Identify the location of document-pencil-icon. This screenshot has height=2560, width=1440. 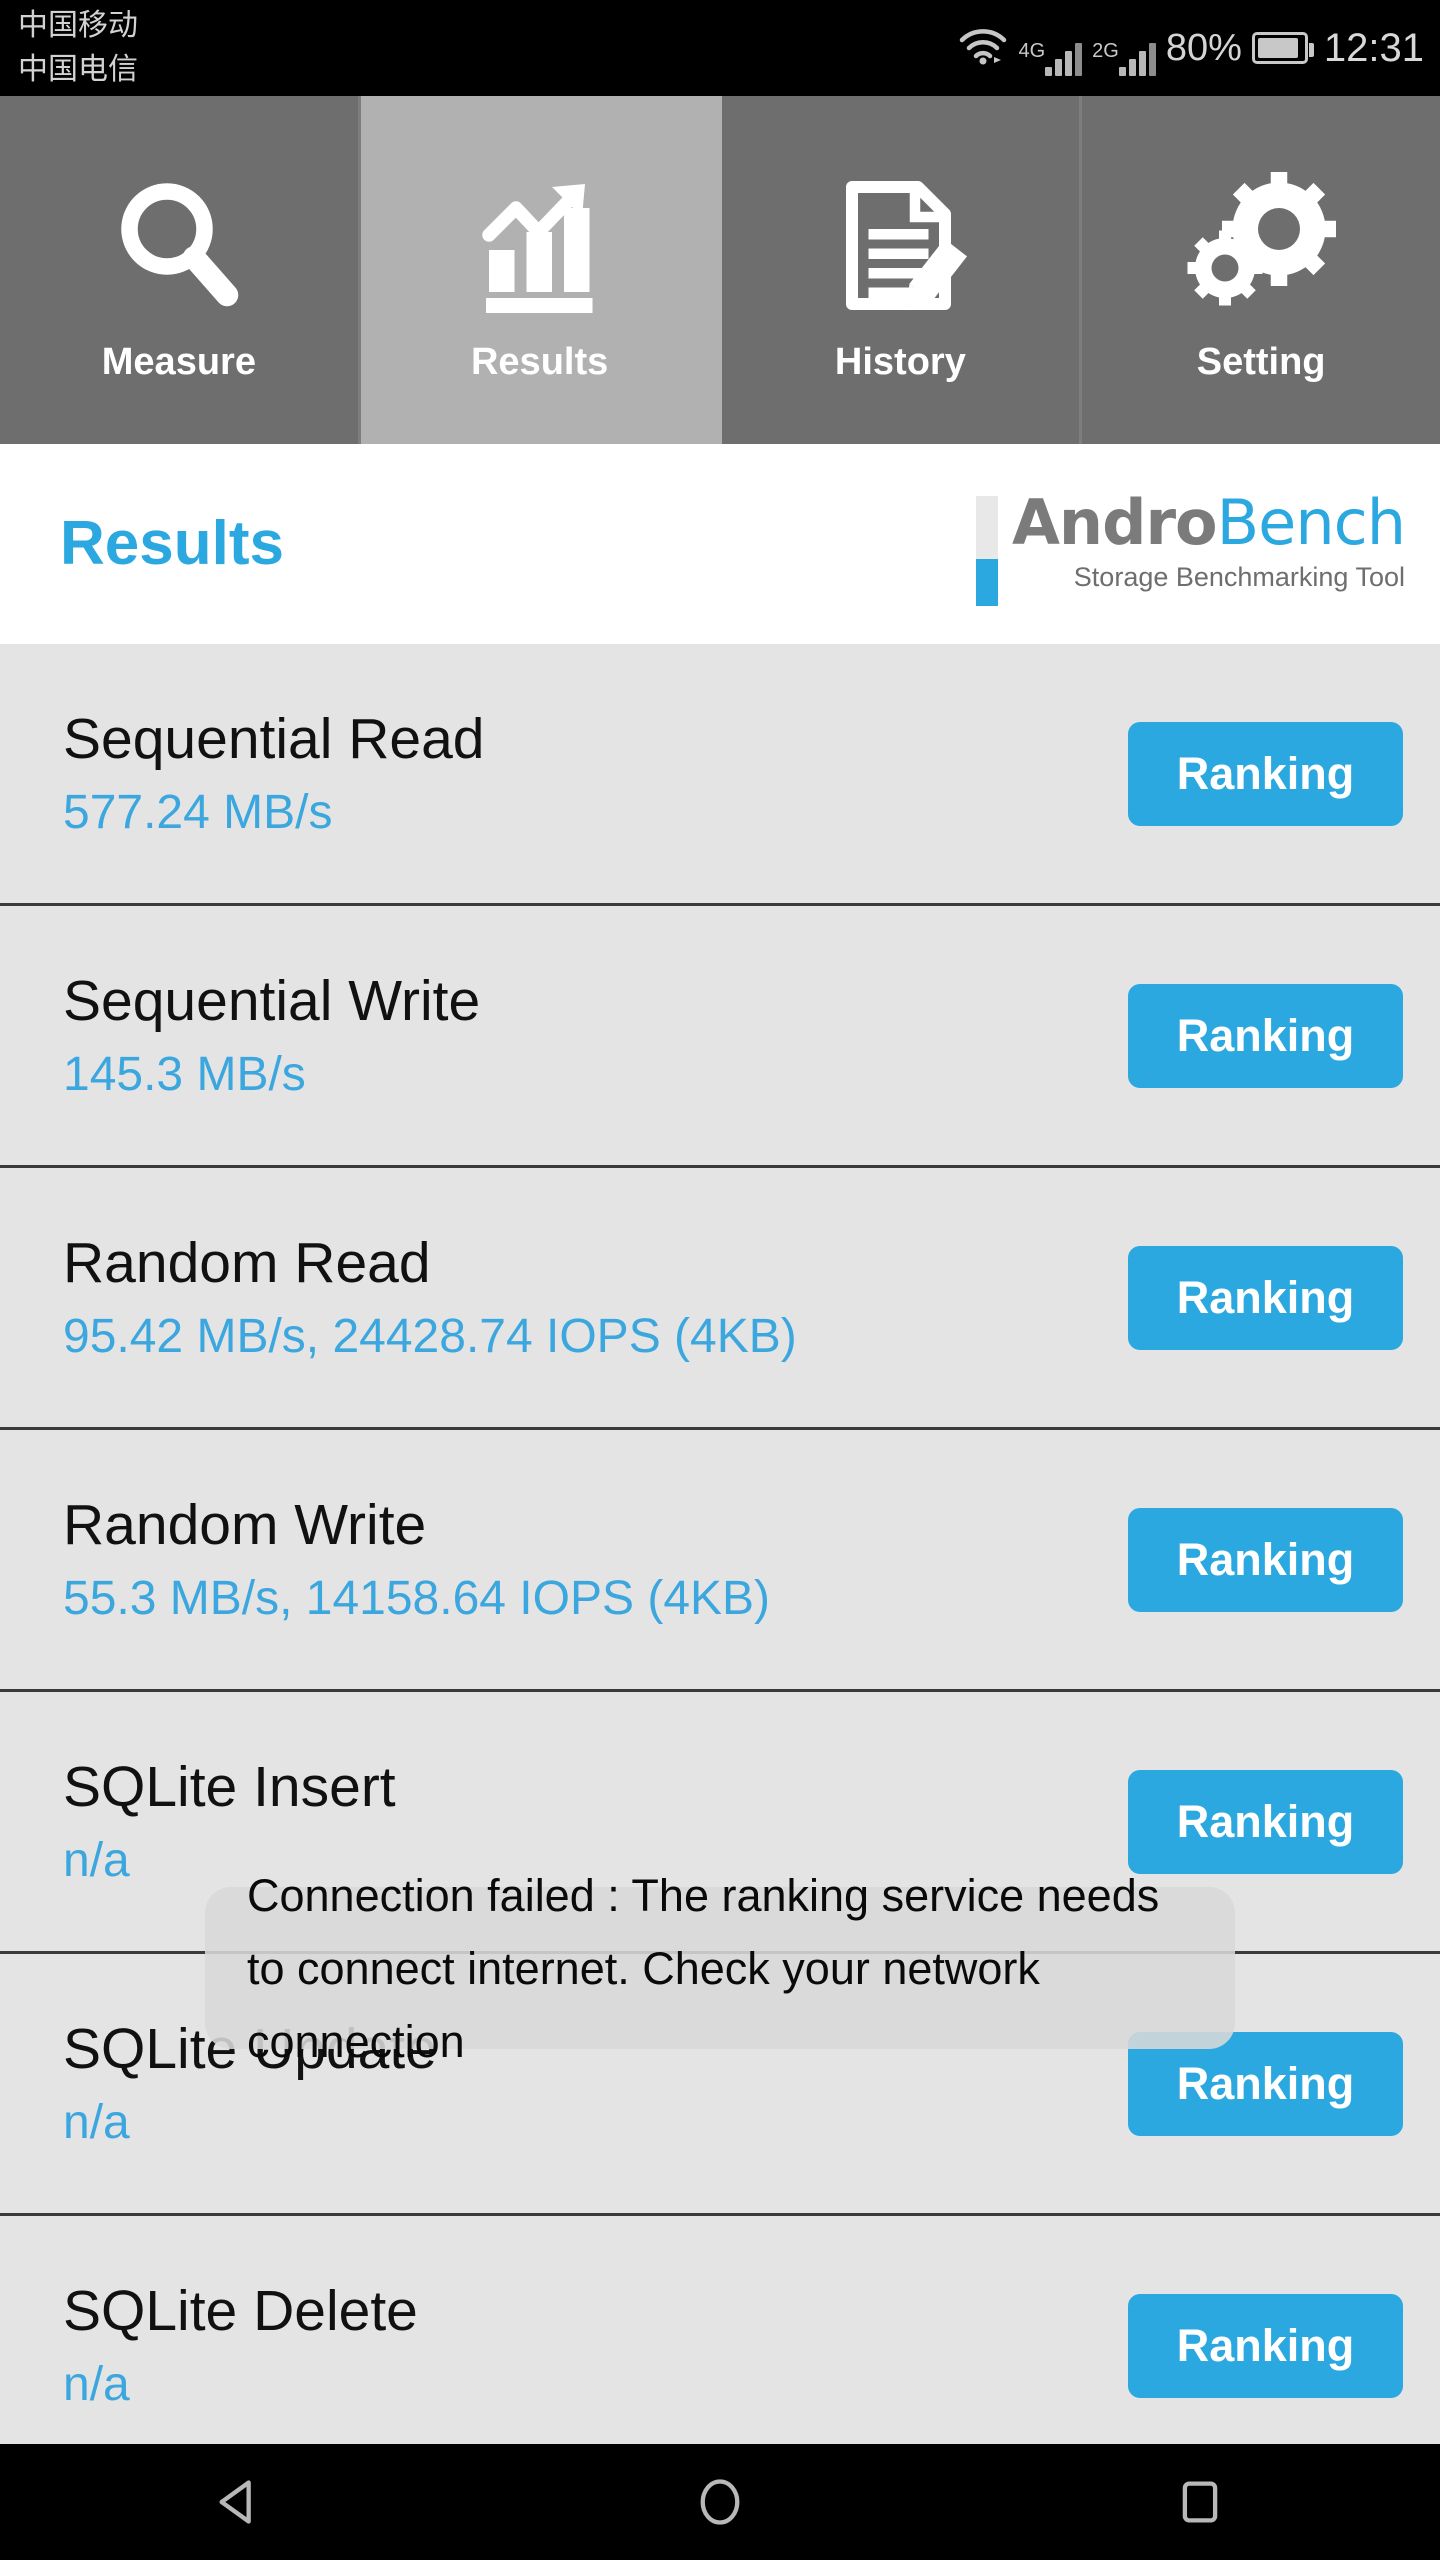
(900, 247).